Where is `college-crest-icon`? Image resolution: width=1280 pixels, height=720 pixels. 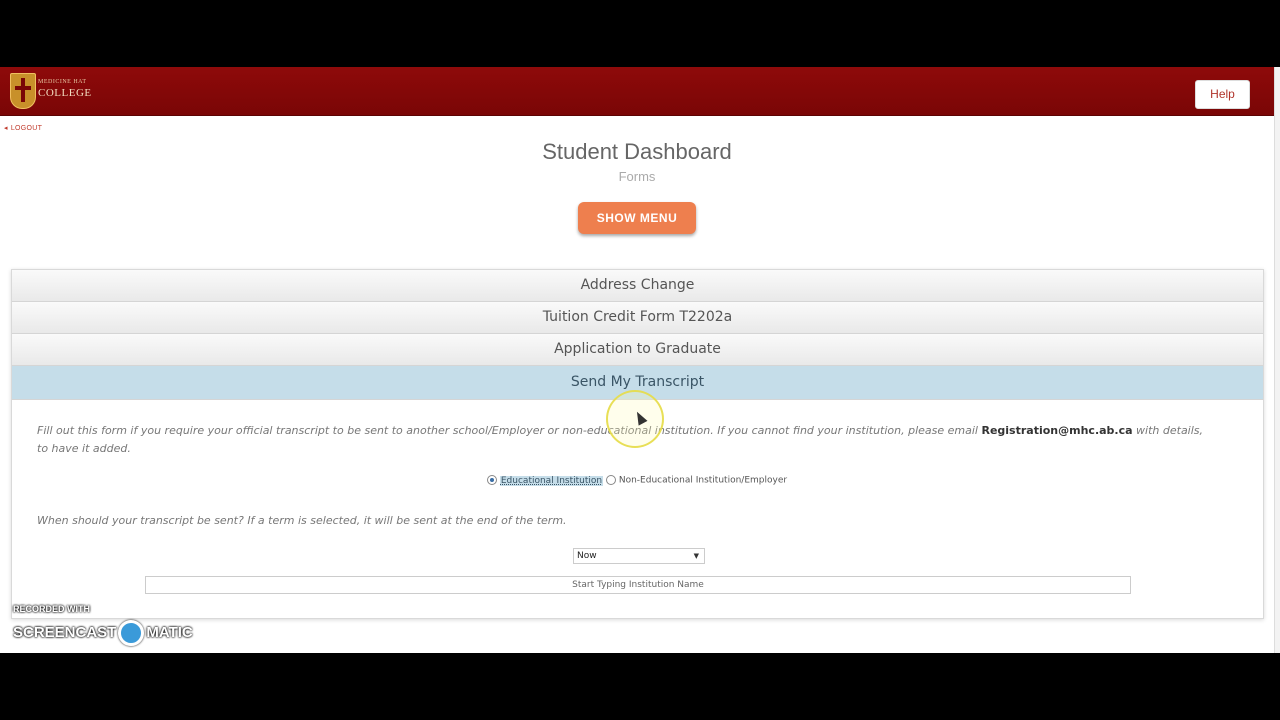 college-crest-icon is located at coordinates (23, 91).